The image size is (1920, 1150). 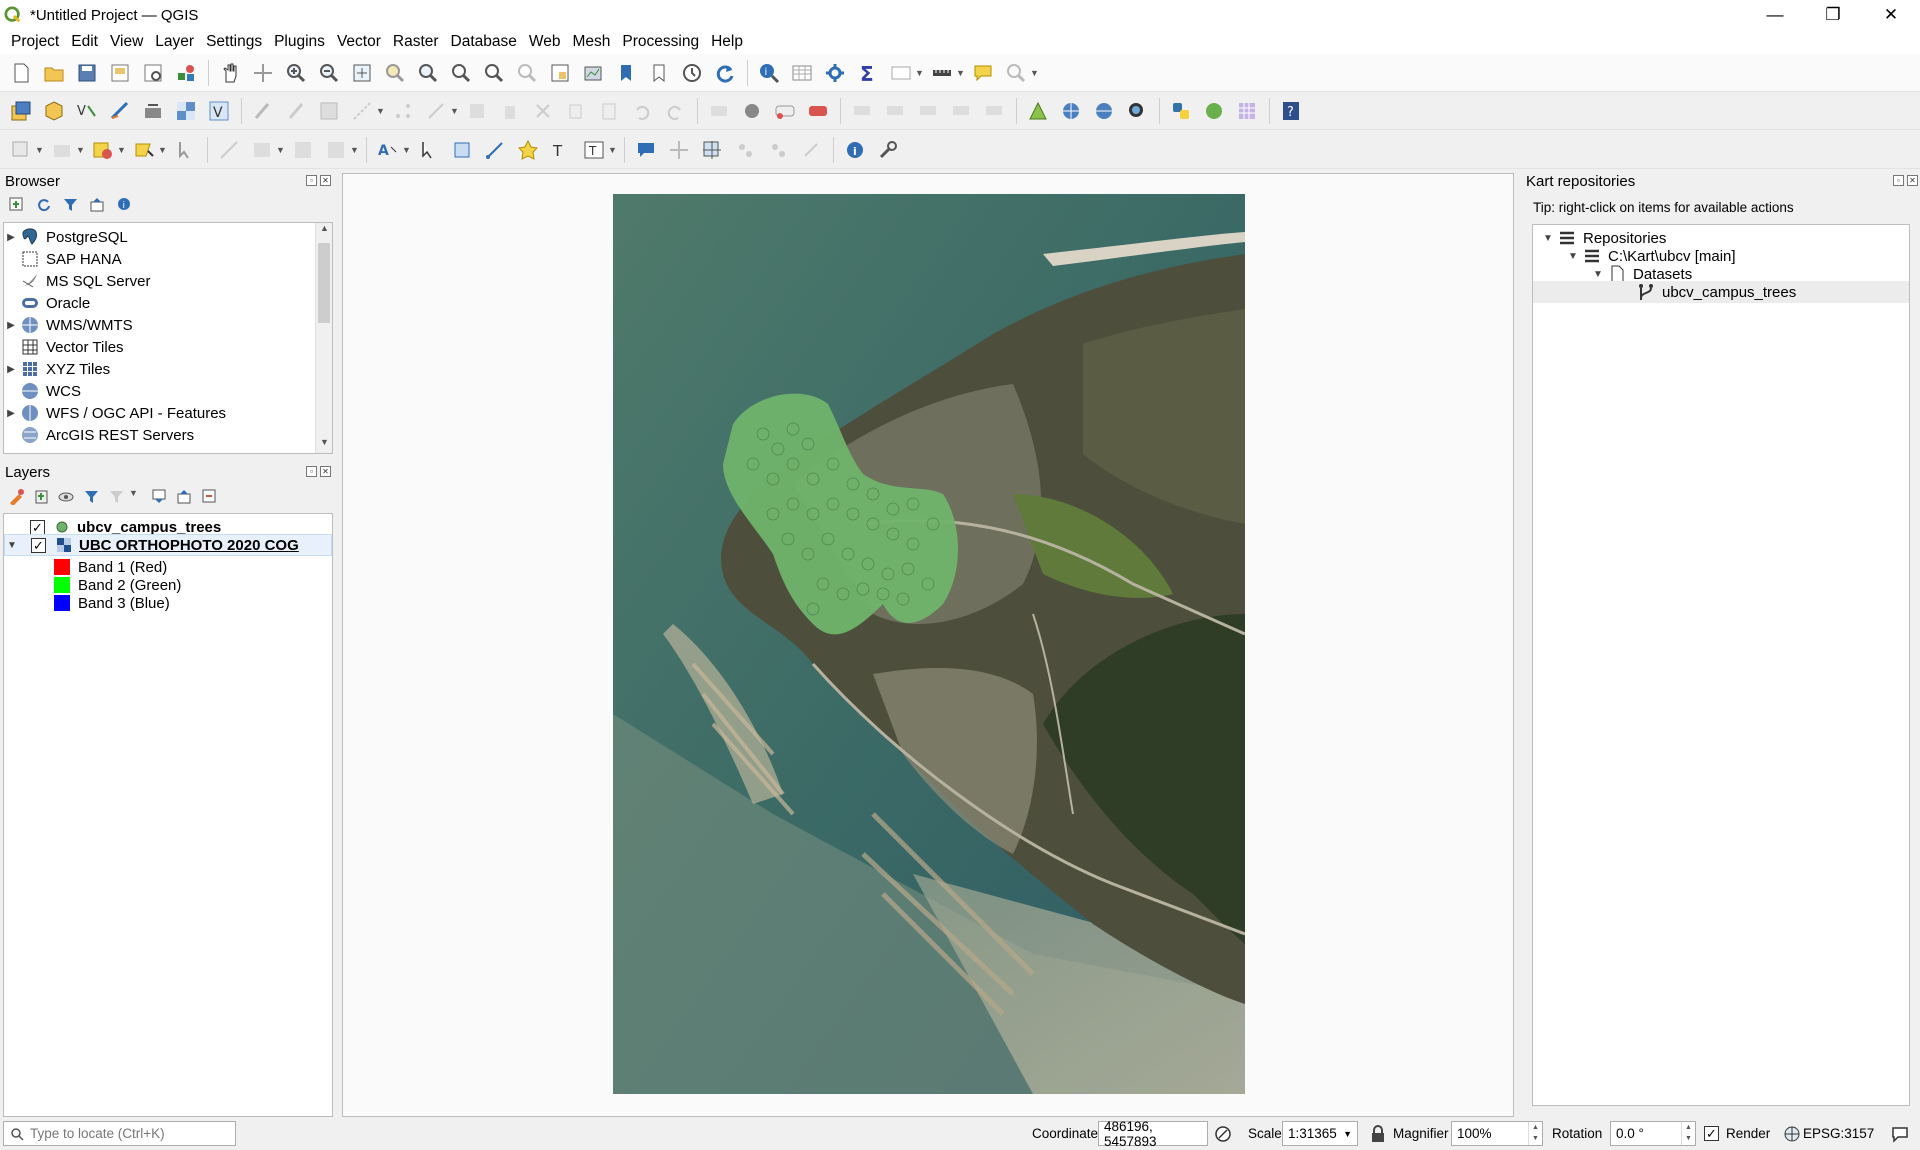 What do you see at coordinates (87, 111) in the screenshot?
I see `new-shapefile-icon: V` at bounding box center [87, 111].